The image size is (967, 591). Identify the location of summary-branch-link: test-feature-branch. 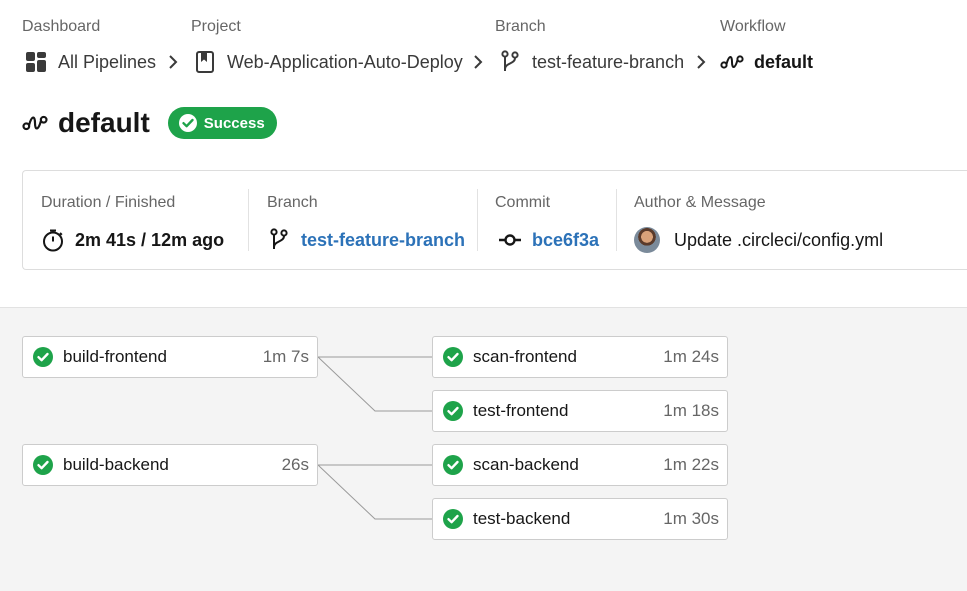
(366, 240).